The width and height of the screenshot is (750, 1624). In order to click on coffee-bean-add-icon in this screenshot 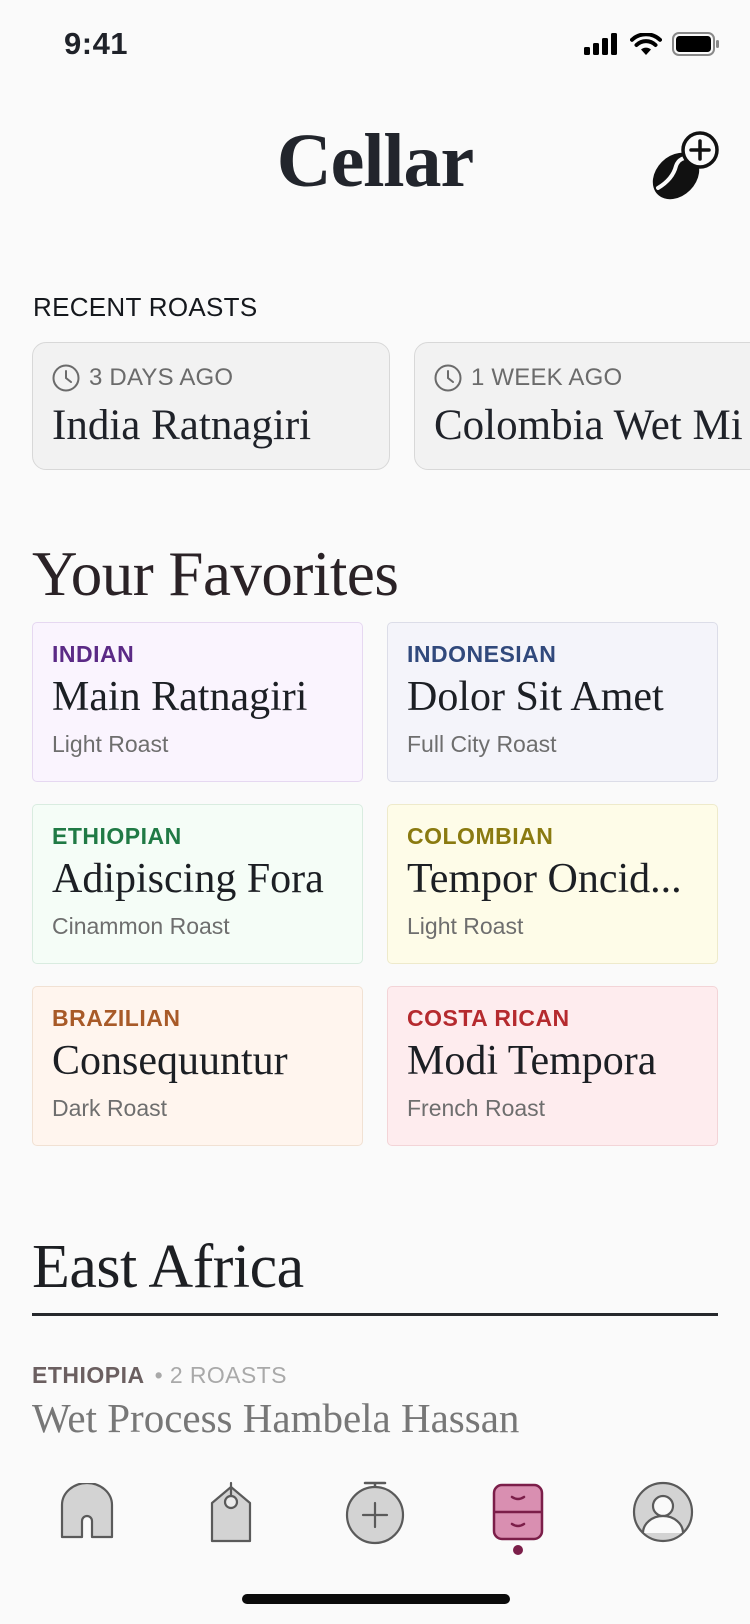, I will do `click(685, 165)`.